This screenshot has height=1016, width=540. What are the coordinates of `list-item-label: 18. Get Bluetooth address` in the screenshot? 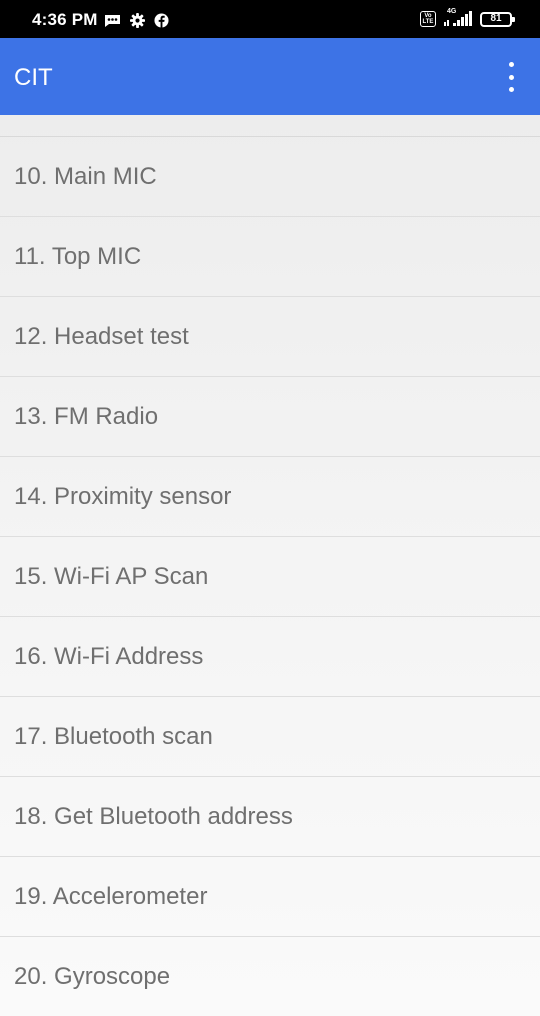 It's located at (153, 816).